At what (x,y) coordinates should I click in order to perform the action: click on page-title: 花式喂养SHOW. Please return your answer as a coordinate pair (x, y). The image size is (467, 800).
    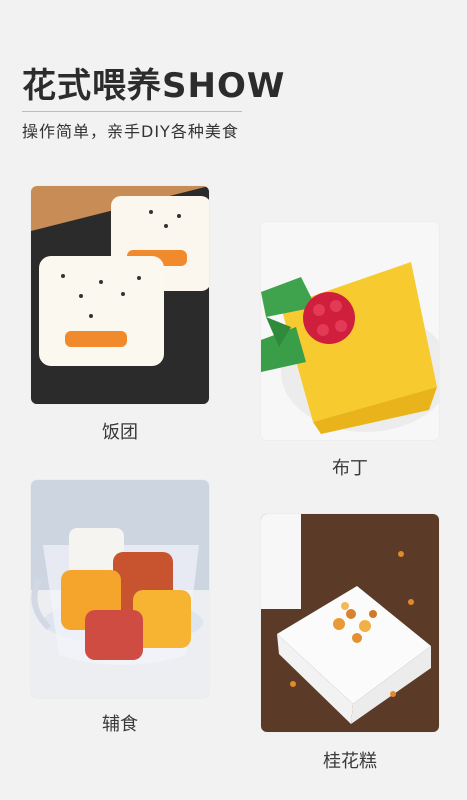
    Looking at the image, I should click on (154, 86).